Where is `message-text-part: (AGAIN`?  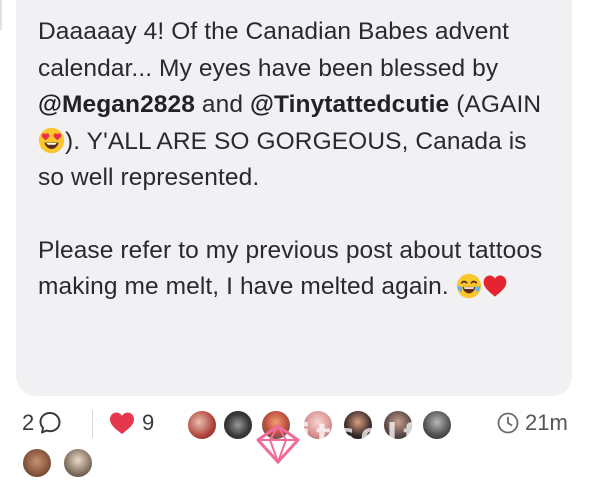
message-text-part: (AGAIN is located at coordinates (495, 104).